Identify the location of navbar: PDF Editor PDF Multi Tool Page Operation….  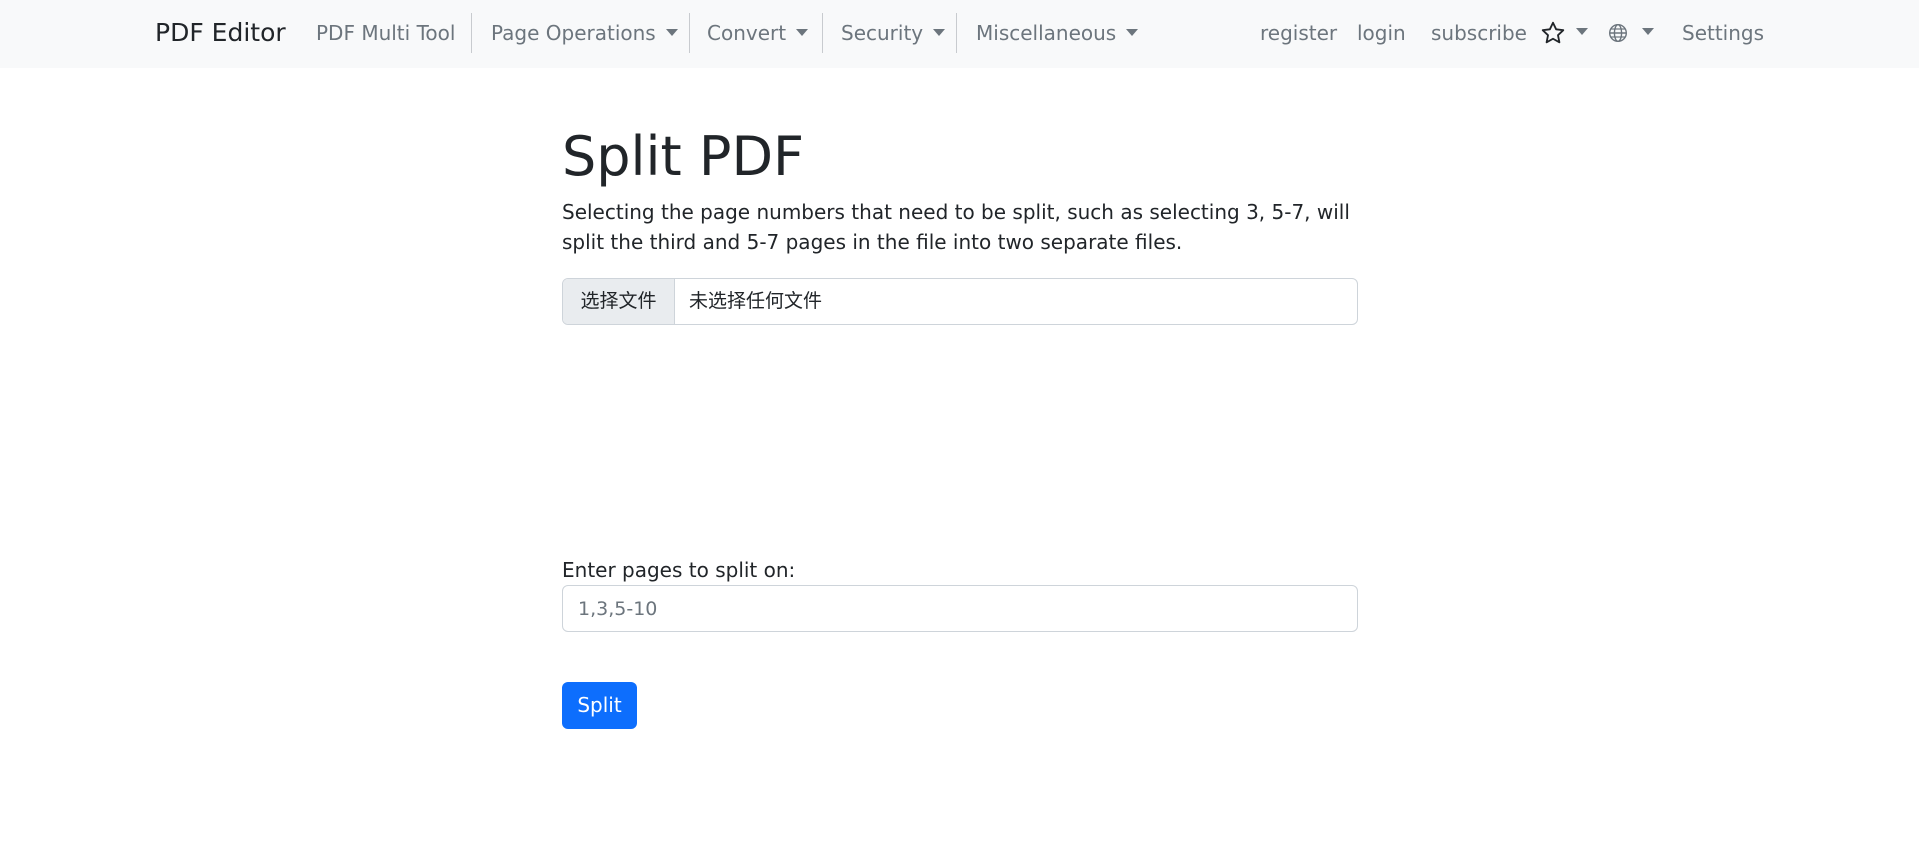
(959, 34).